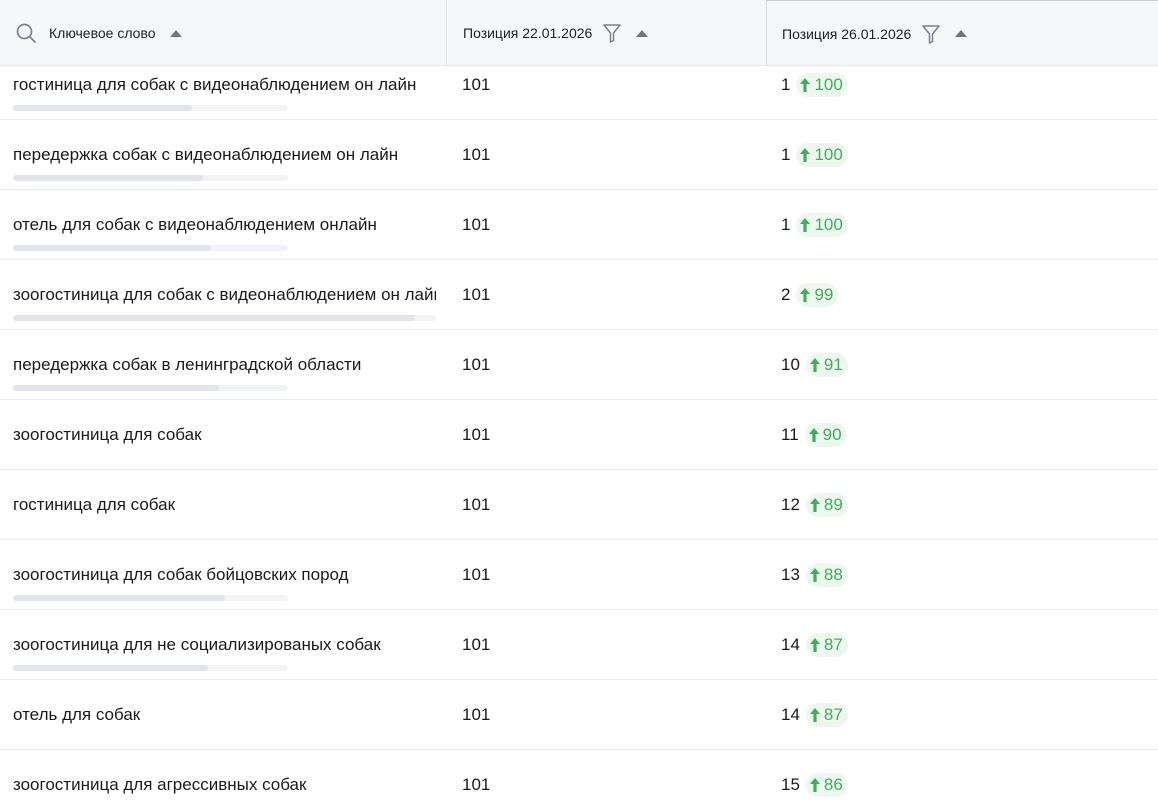 The height and width of the screenshot is (802, 1158). I want to click on column-header-position-date2: Позиция 26.01.2026, so click(962, 33).